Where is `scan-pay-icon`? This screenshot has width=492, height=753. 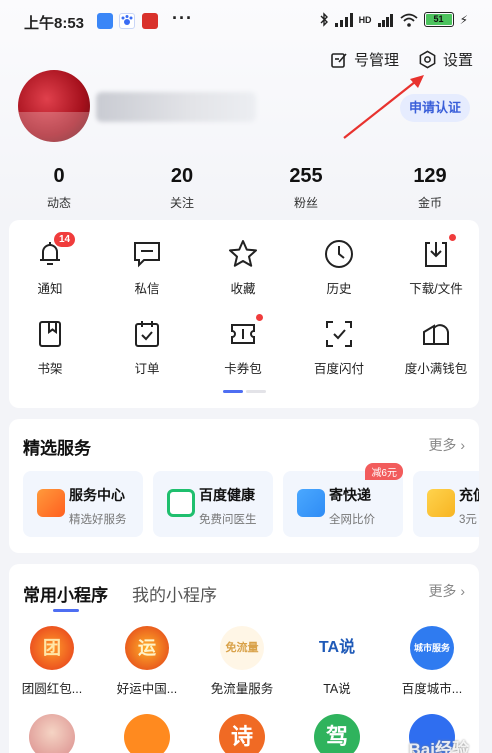 scan-pay-icon is located at coordinates (339, 334).